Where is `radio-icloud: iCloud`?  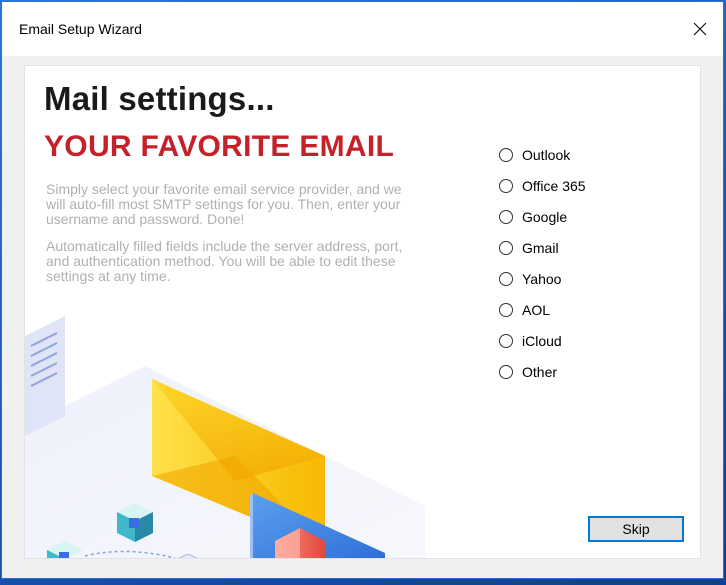 radio-icloud: iCloud is located at coordinates (542, 340).